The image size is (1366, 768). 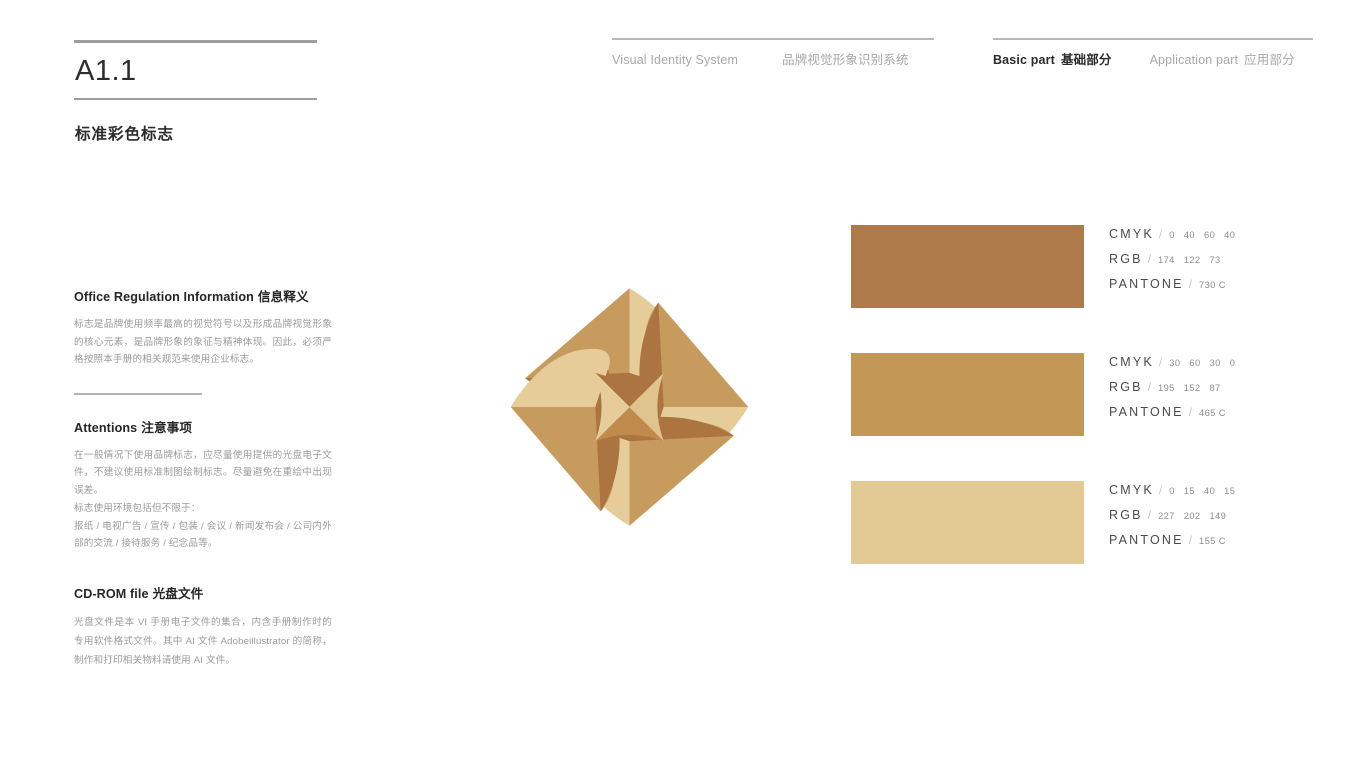 I want to click on pantone-number: 730, so click(x=1207, y=285).